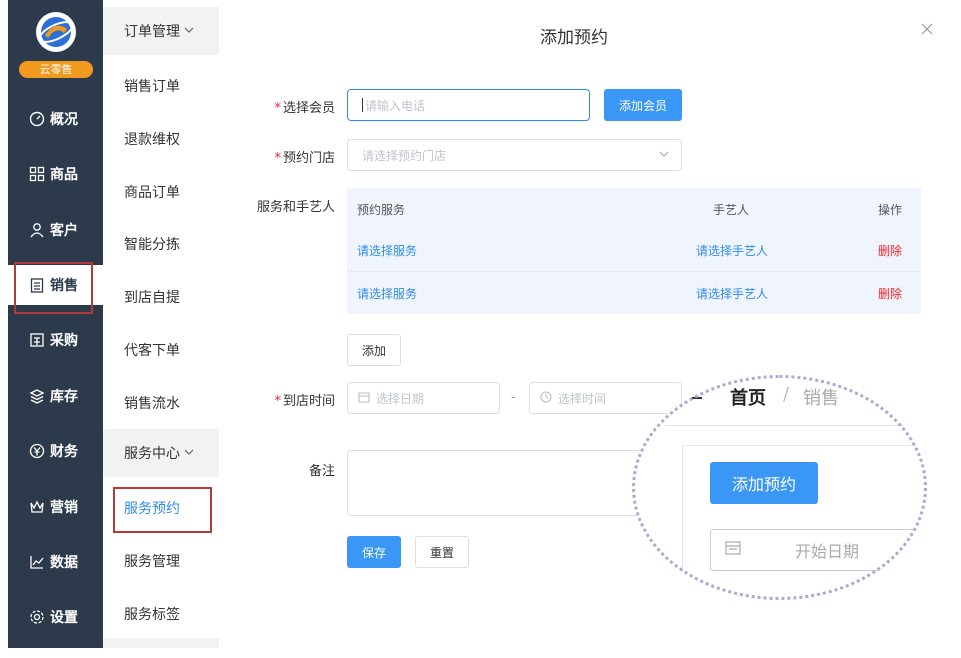  What do you see at coordinates (574, 38) in the screenshot?
I see `dialog-title: 添加预约` at bounding box center [574, 38].